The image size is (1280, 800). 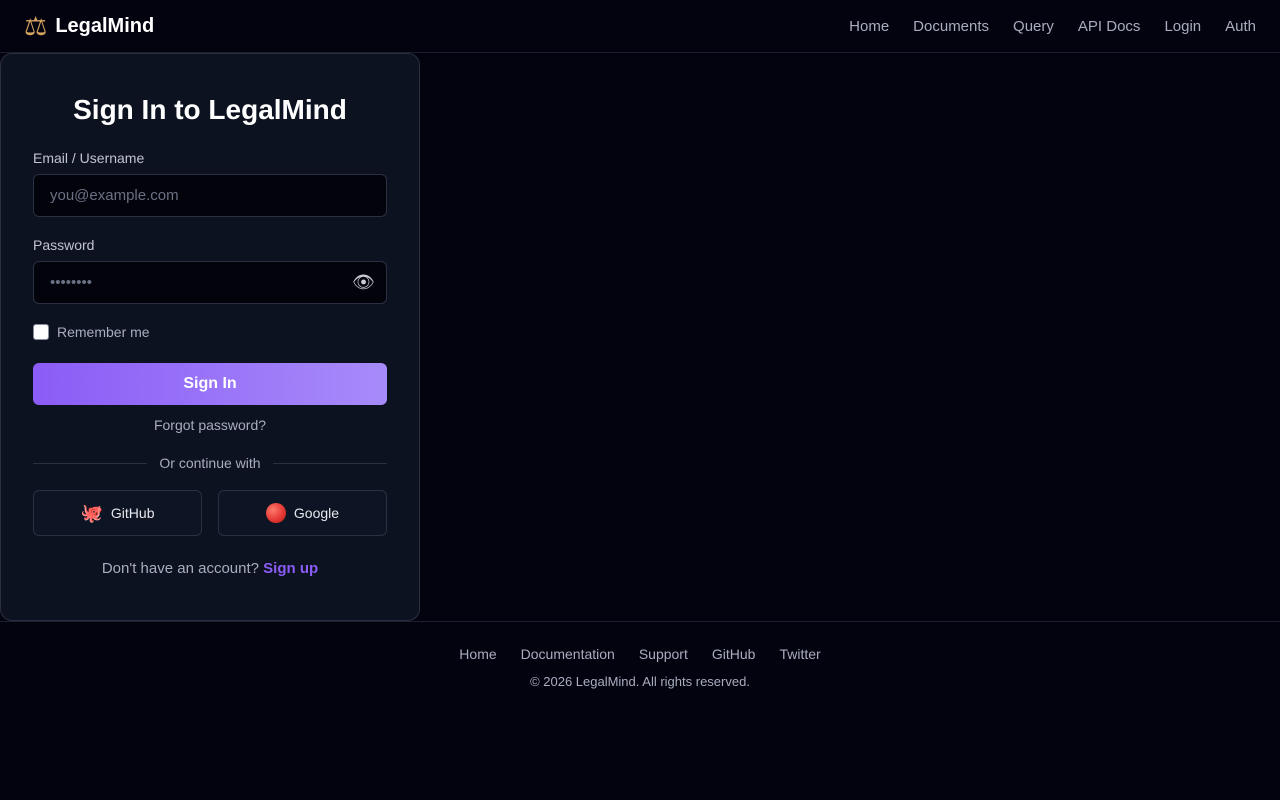 I want to click on github-label: GitHub, so click(x=132, y=513).